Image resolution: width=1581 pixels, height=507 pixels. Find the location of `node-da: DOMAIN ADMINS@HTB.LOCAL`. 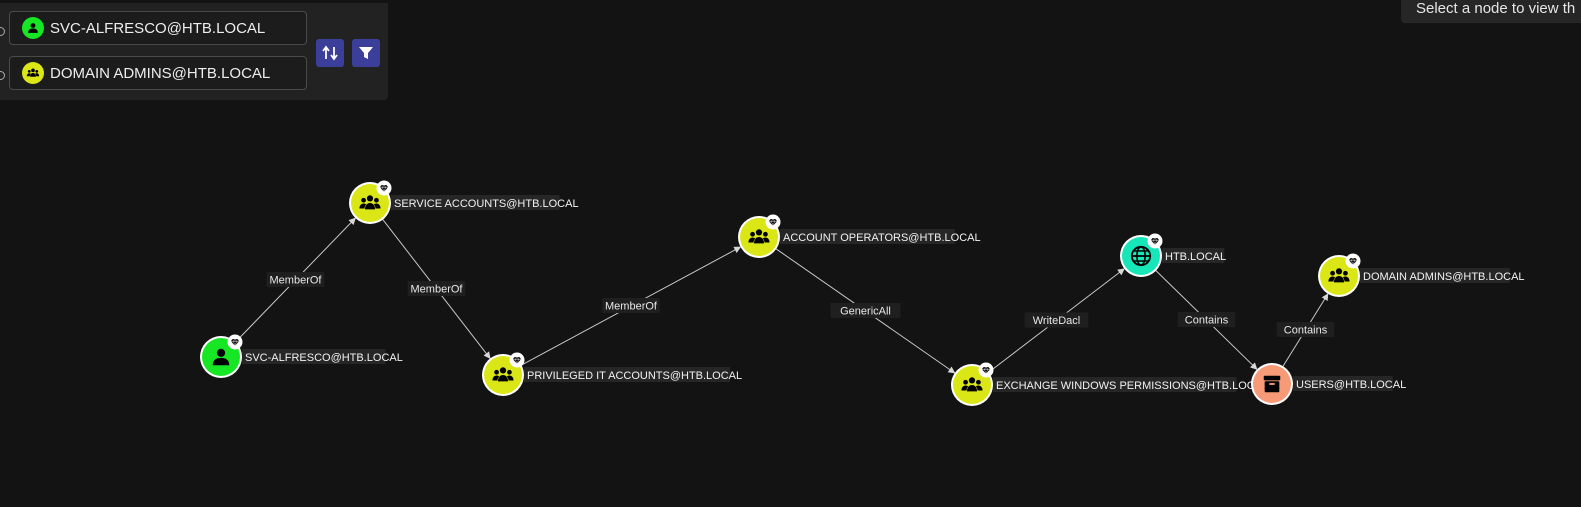

node-da: DOMAIN ADMINS@HTB.LOCAL is located at coordinates (1421, 275).